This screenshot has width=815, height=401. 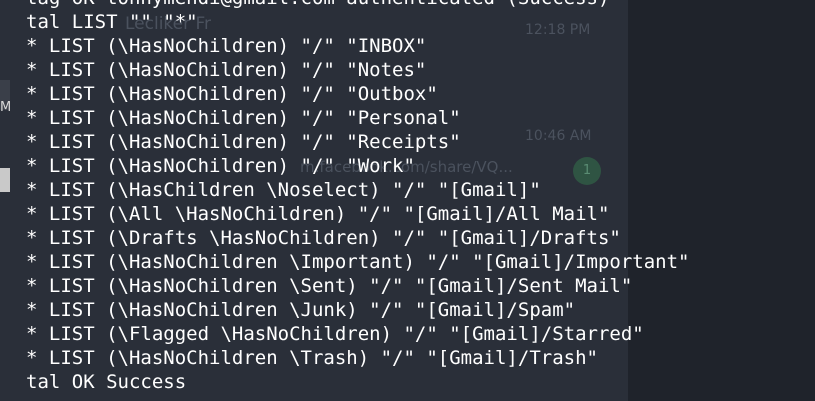 What do you see at coordinates (112, 22) in the screenshot?
I see `terminal-line: tal LIST "" "*"` at bounding box center [112, 22].